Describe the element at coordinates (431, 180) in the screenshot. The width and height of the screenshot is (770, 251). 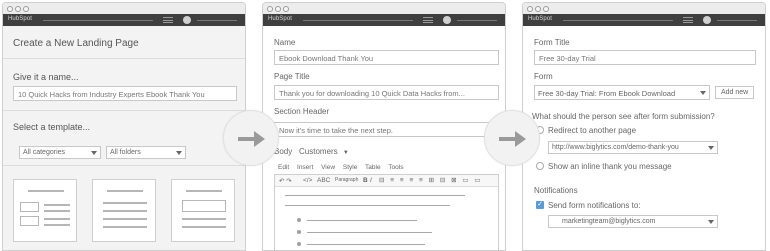
I see `formatting-icons: ⊟ ≡ ≡ ≡ ≡ ⊞ ⊟ ⊠ ▭ ▭` at that location.